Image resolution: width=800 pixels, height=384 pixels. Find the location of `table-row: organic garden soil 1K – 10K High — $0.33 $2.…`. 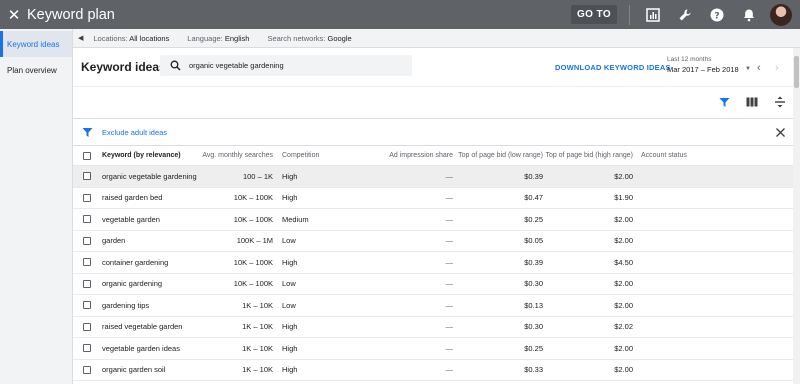

table-row: organic garden soil 1K – 10K High — $0.33 $2.… is located at coordinates (433, 370).